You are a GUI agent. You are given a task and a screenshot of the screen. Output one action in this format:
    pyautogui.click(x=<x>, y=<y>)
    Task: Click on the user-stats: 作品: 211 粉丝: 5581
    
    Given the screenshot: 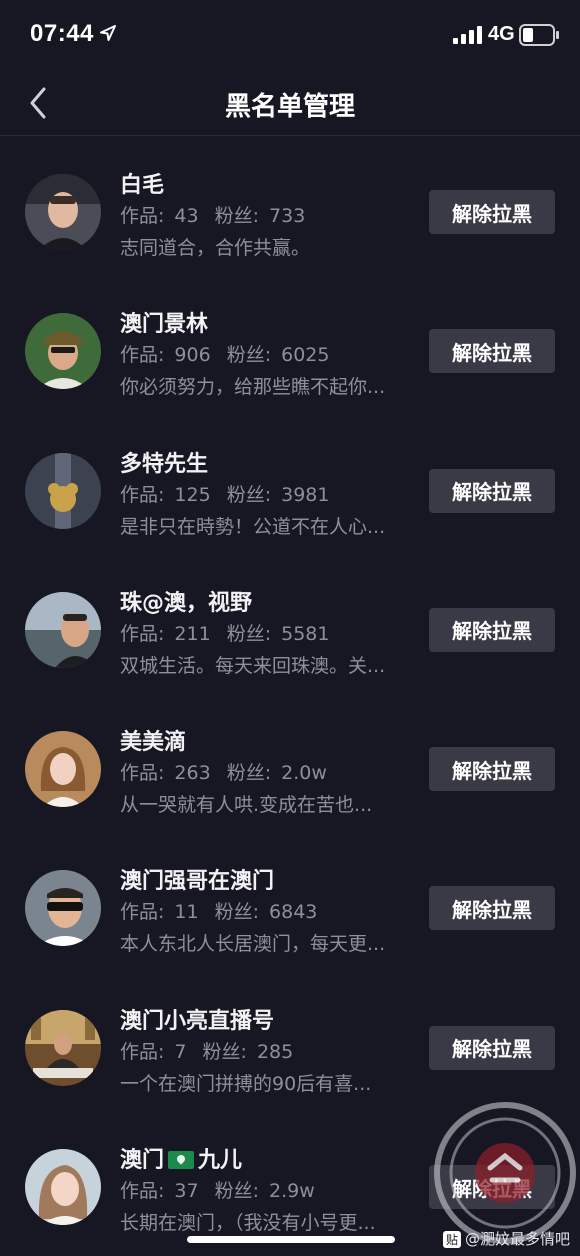 What is the action you would take?
    pyautogui.click(x=229, y=632)
    